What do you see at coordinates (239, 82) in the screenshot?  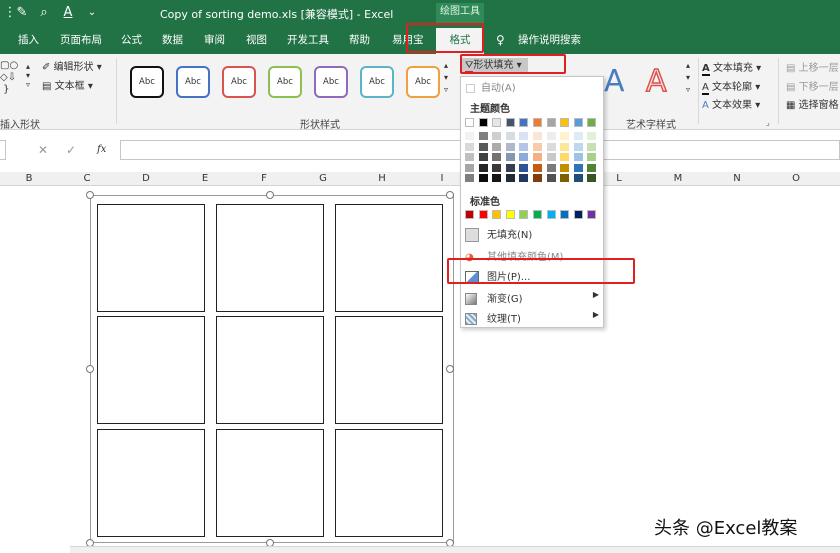 I see `shape-style-3: Abc` at bounding box center [239, 82].